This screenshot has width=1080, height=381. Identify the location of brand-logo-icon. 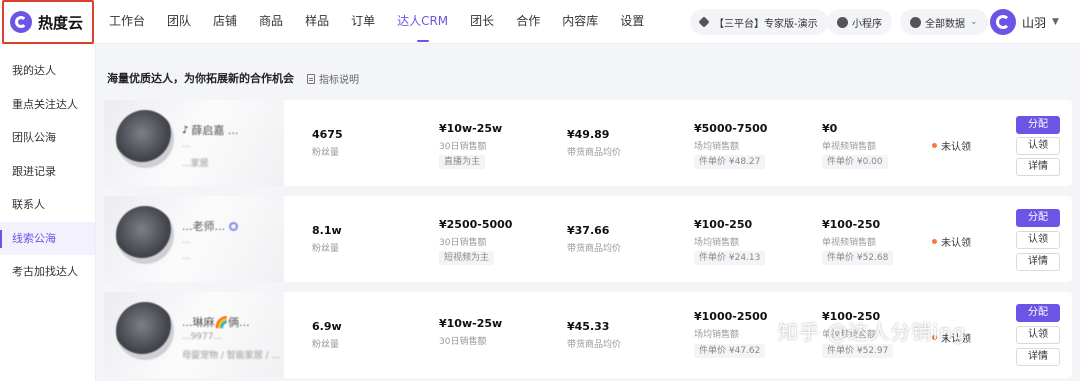
(21, 22).